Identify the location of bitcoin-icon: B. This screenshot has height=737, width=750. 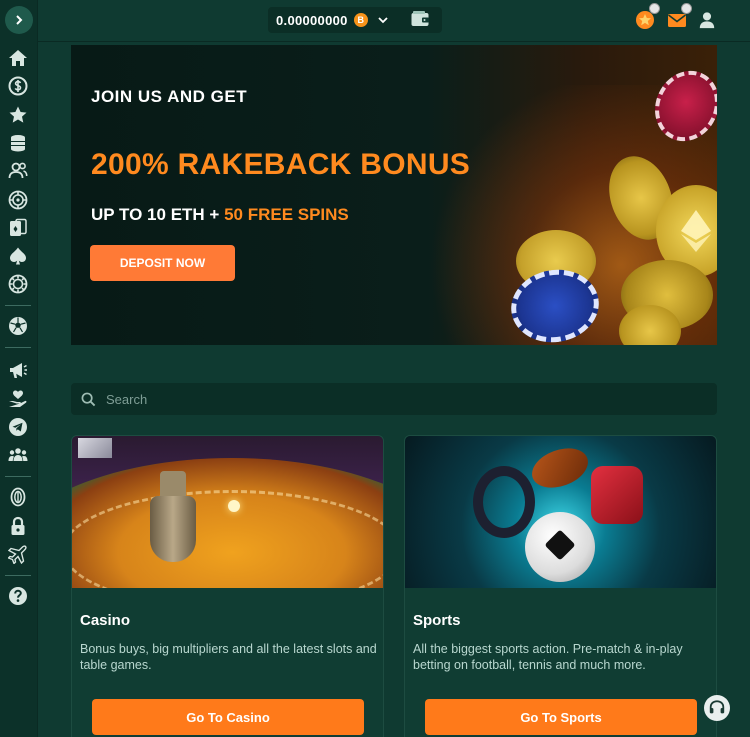
(360, 20).